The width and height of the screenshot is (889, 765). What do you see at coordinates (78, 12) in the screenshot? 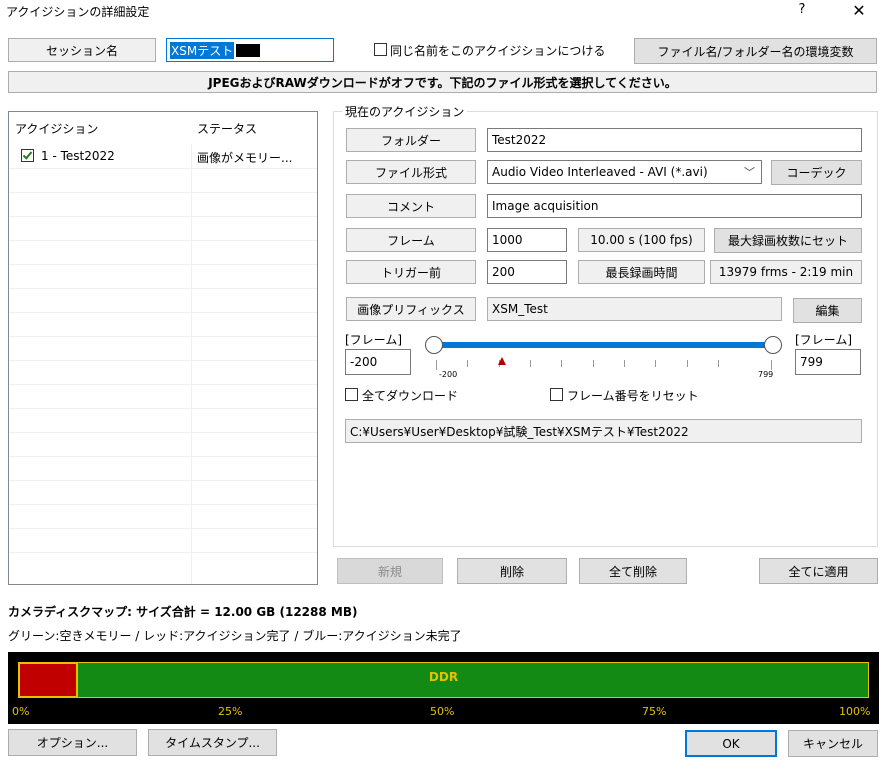
I see `window-title: アクイジションの詳細設定` at bounding box center [78, 12].